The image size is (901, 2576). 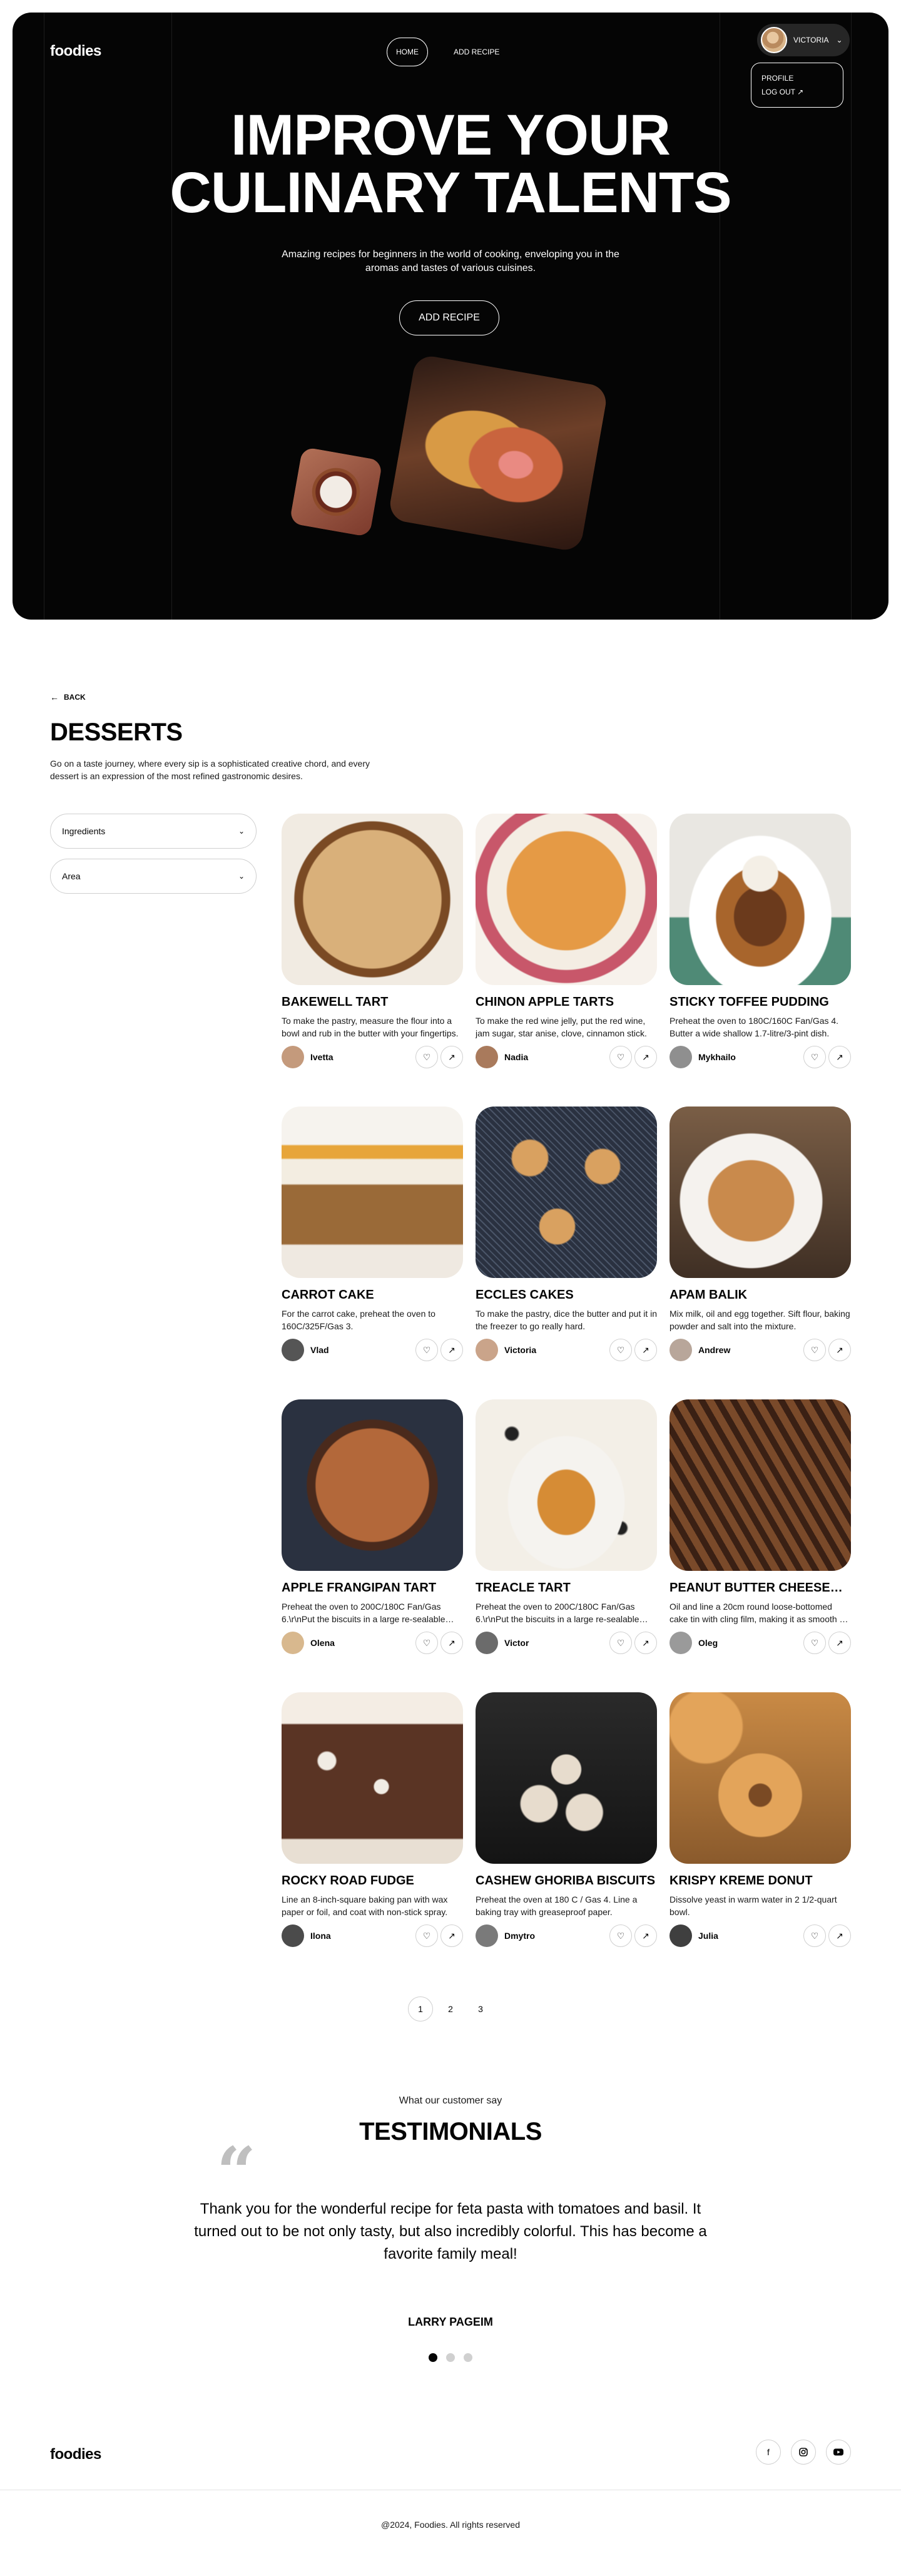 I want to click on youtube-icon, so click(x=838, y=2452).